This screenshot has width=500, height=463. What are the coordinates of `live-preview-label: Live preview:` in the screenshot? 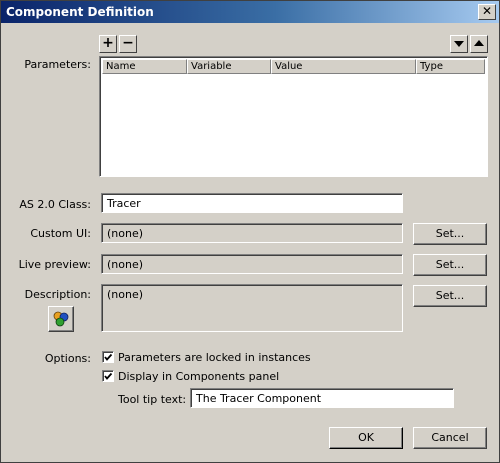 It's located at (54, 264).